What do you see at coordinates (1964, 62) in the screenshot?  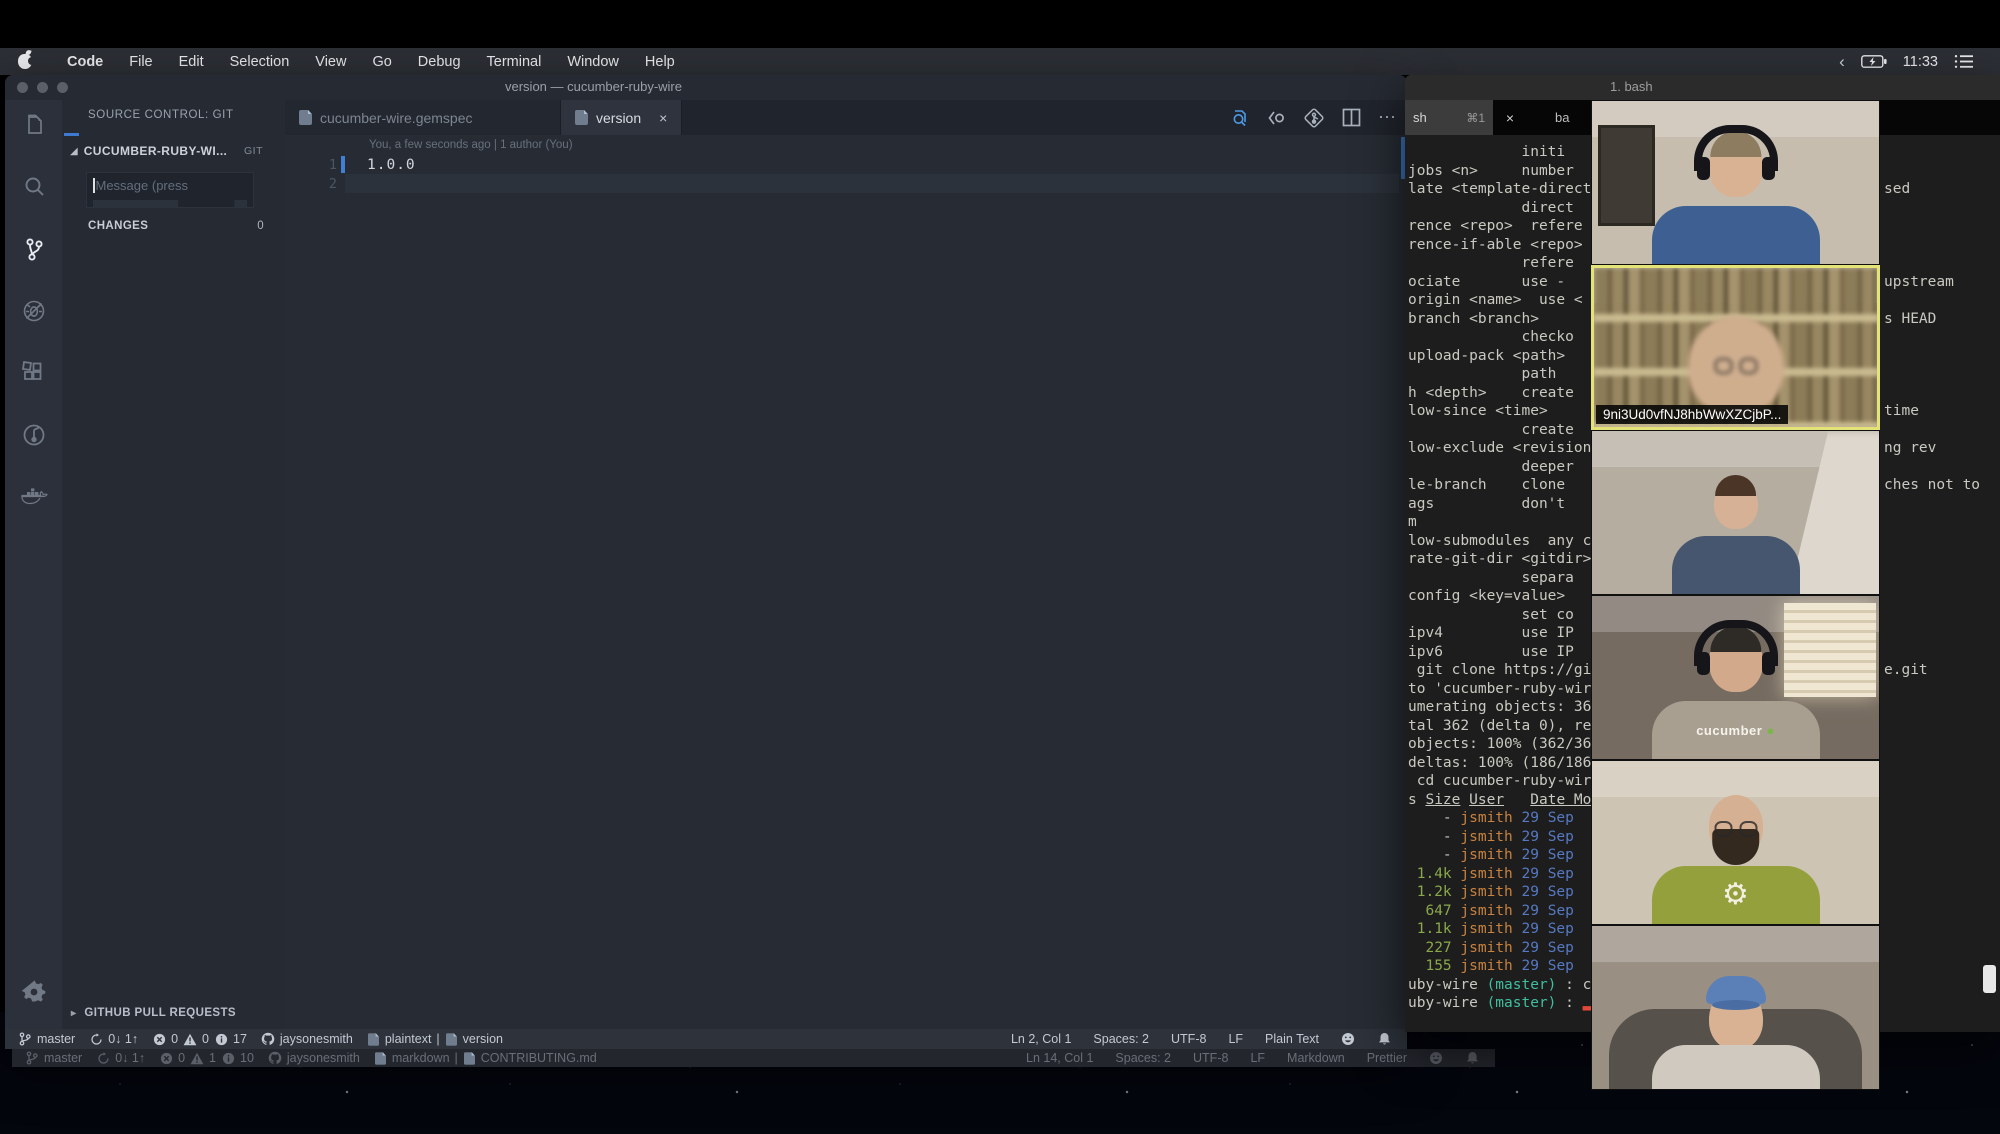 I see `notification-center-icon` at bounding box center [1964, 62].